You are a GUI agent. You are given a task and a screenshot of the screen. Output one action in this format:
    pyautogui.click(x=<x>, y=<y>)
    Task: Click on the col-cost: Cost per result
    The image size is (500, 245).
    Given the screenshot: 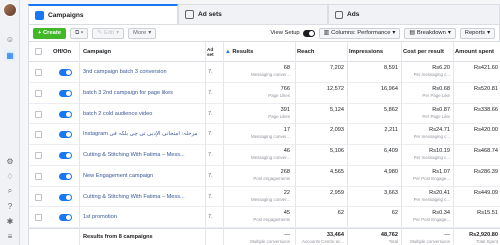 What is the action you would take?
    pyautogui.click(x=428, y=51)
    